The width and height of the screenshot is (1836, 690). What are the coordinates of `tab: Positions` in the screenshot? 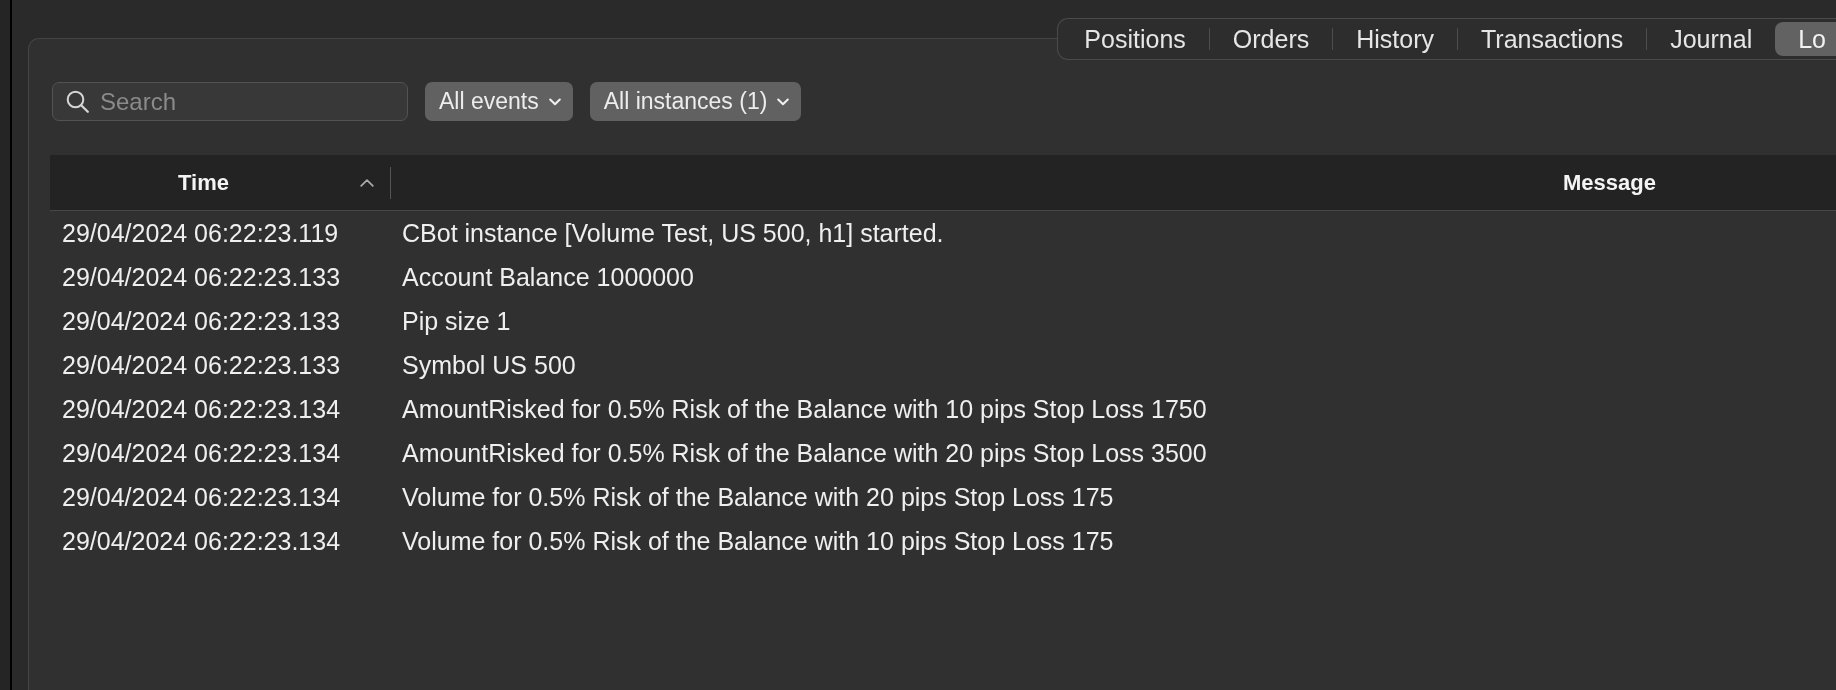 It's located at (1135, 39).